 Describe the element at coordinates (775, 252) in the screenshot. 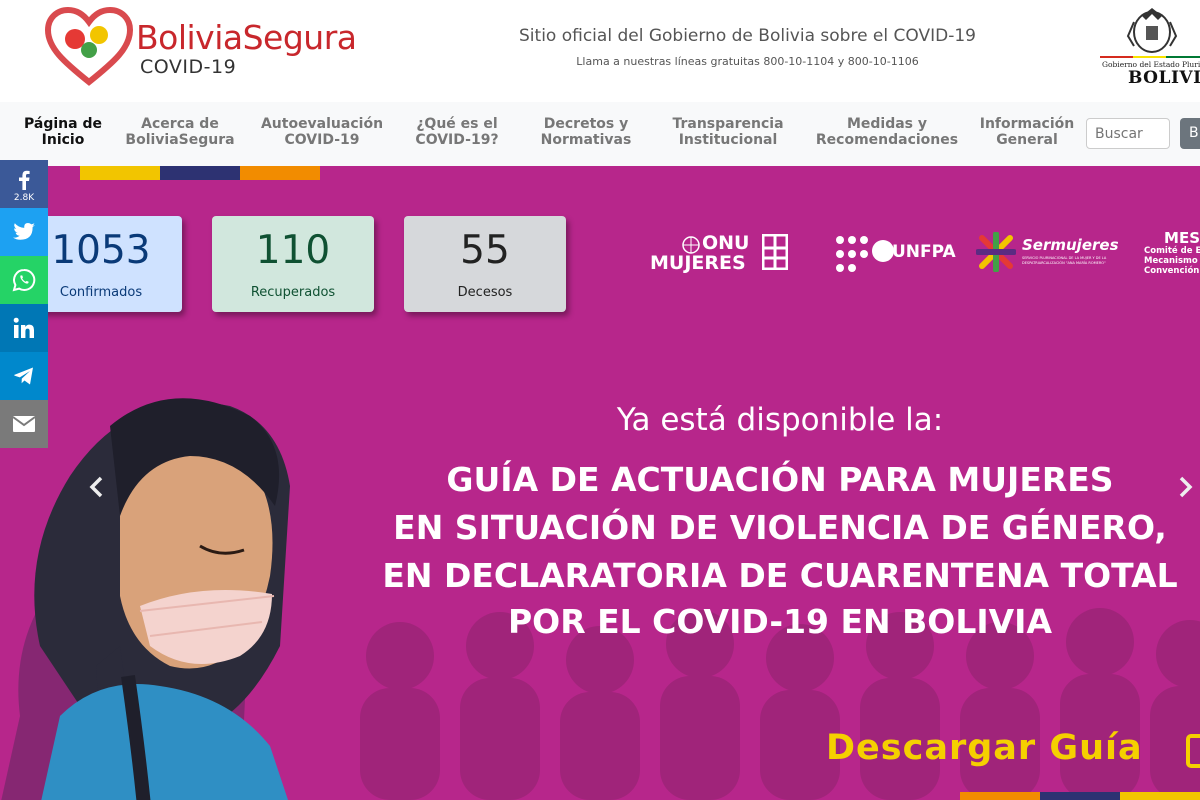

I see `equality-symbol-icon` at that location.